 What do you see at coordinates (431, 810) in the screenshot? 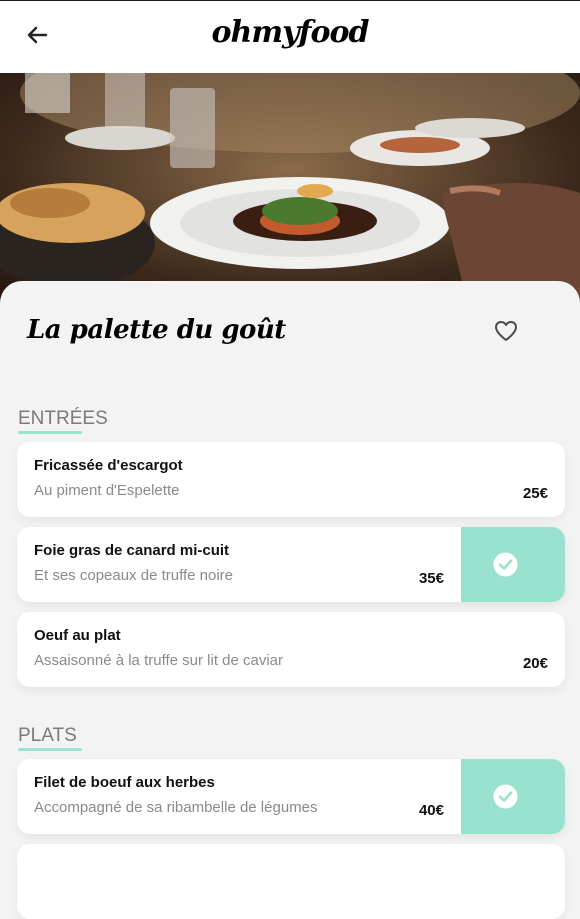
I see `menu-item-price: 40€` at bounding box center [431, 810].